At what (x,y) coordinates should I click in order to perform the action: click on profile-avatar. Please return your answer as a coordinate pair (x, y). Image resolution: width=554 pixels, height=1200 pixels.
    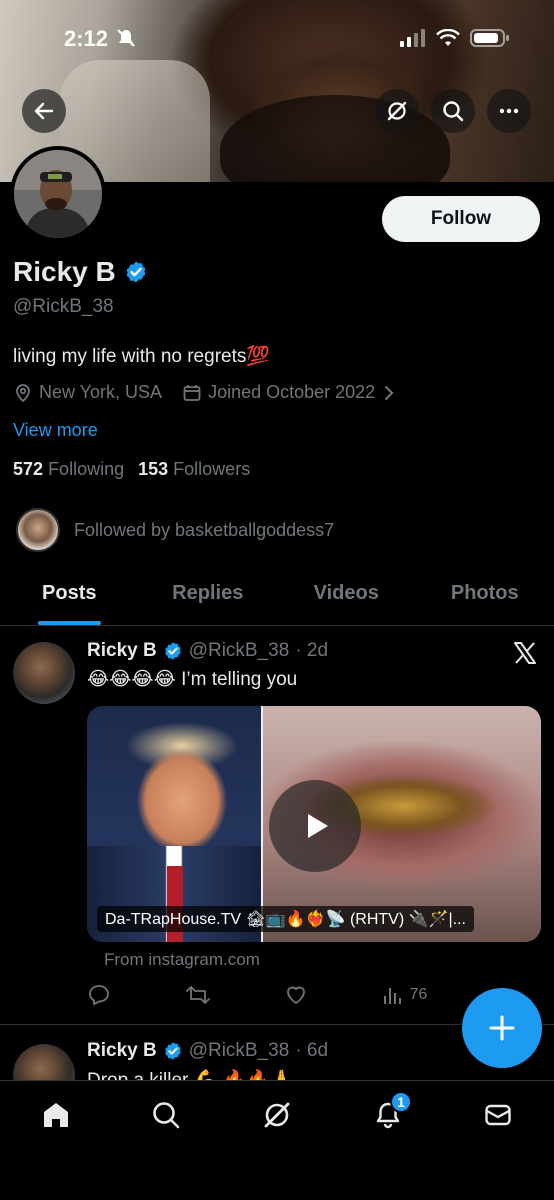
    Looking at the image, I should click on (58, 194).